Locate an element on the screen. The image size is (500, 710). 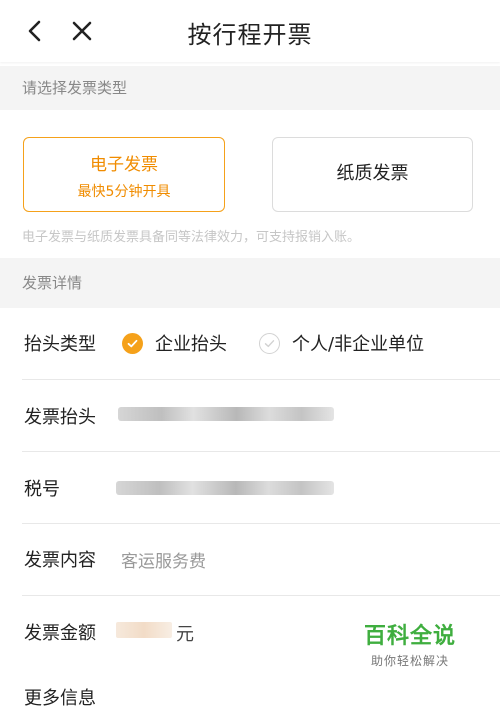
invoice-content-row: 发票内容 客运服务费 is located at coordinates (250, 560).